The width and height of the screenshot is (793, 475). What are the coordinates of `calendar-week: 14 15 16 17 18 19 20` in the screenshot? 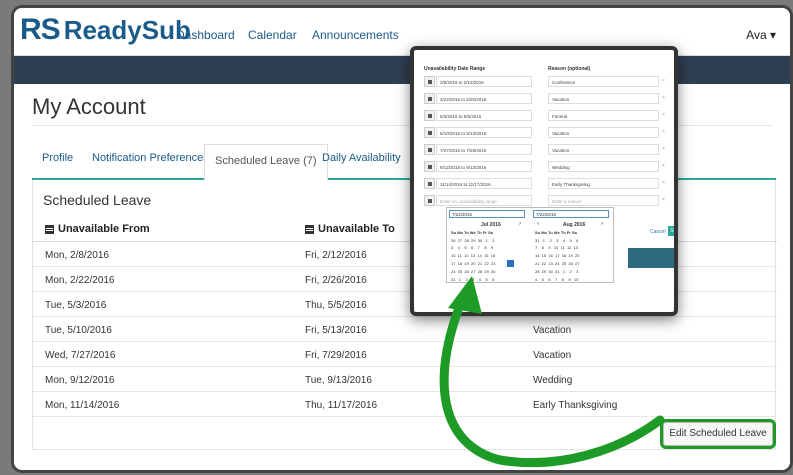 It's located at (557, 255).